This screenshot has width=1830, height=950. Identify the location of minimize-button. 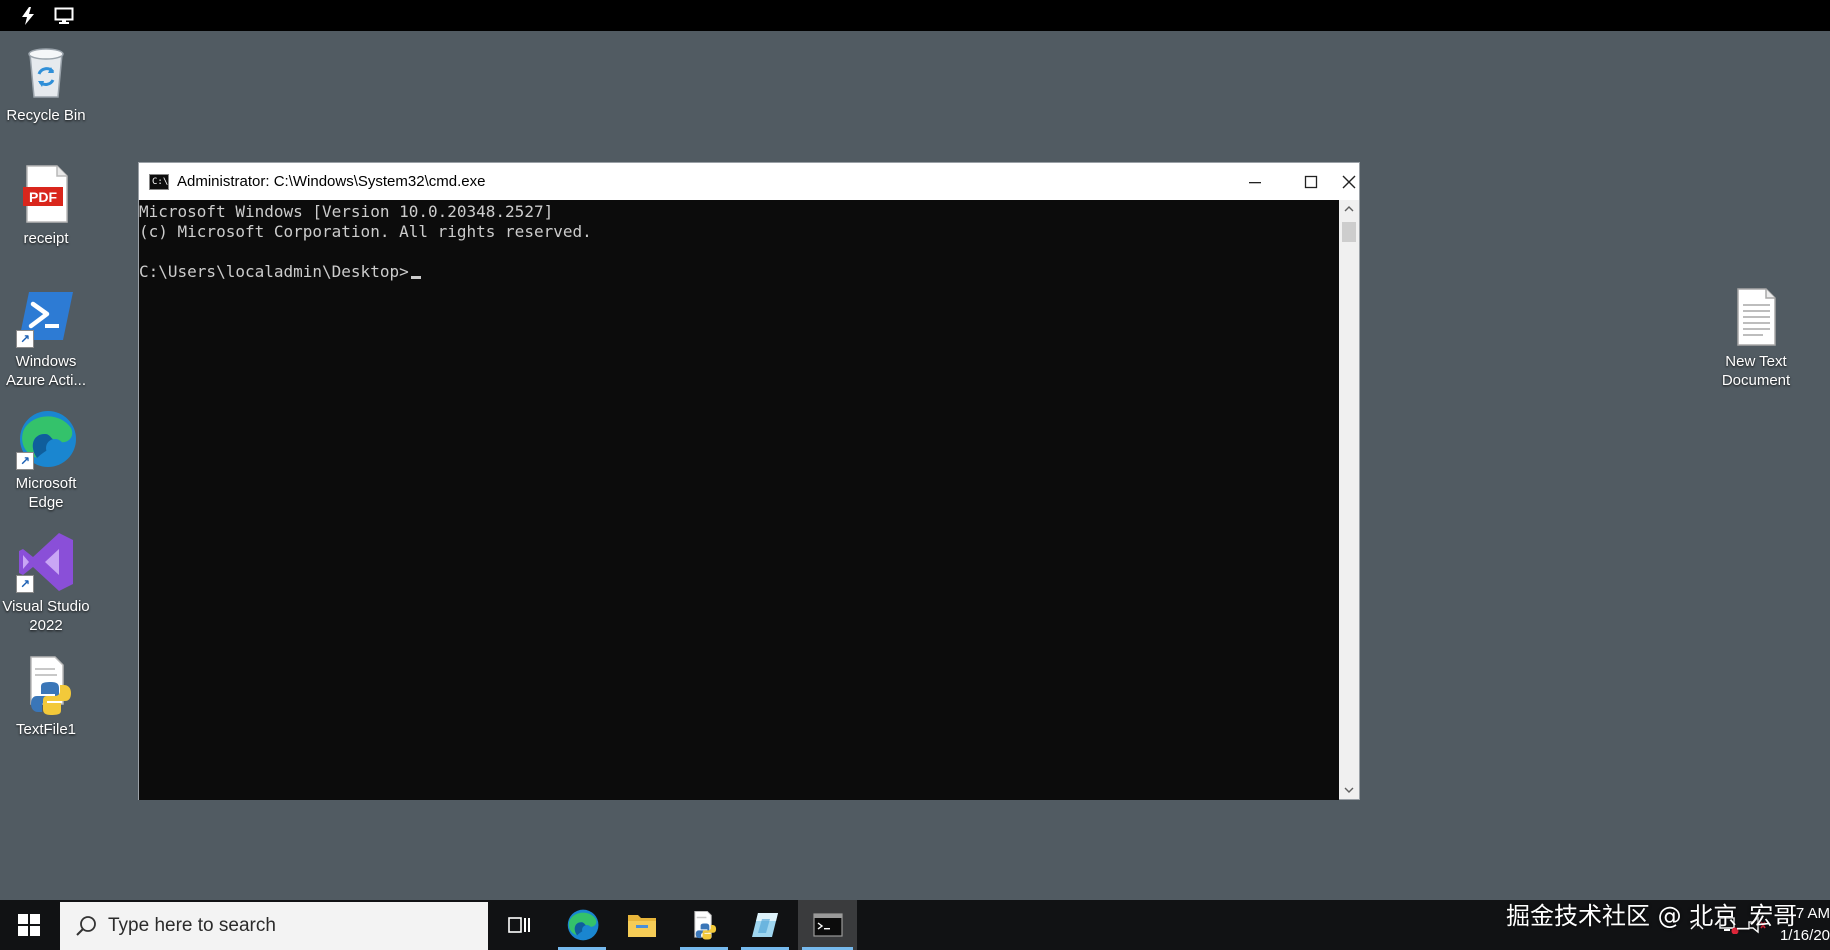
(1255, 181).